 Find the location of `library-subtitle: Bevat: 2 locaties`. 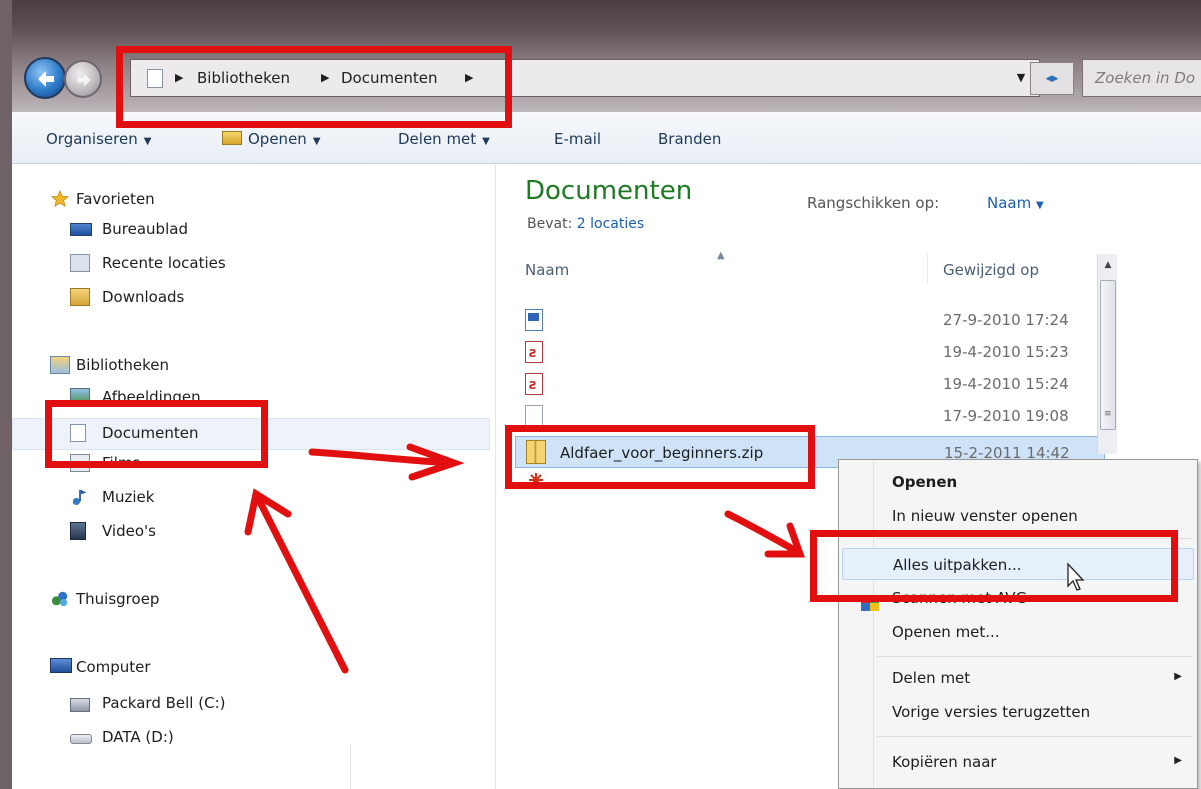

library-subtitle: Bevat: 2 locaties is located at coordinates (585, 224).